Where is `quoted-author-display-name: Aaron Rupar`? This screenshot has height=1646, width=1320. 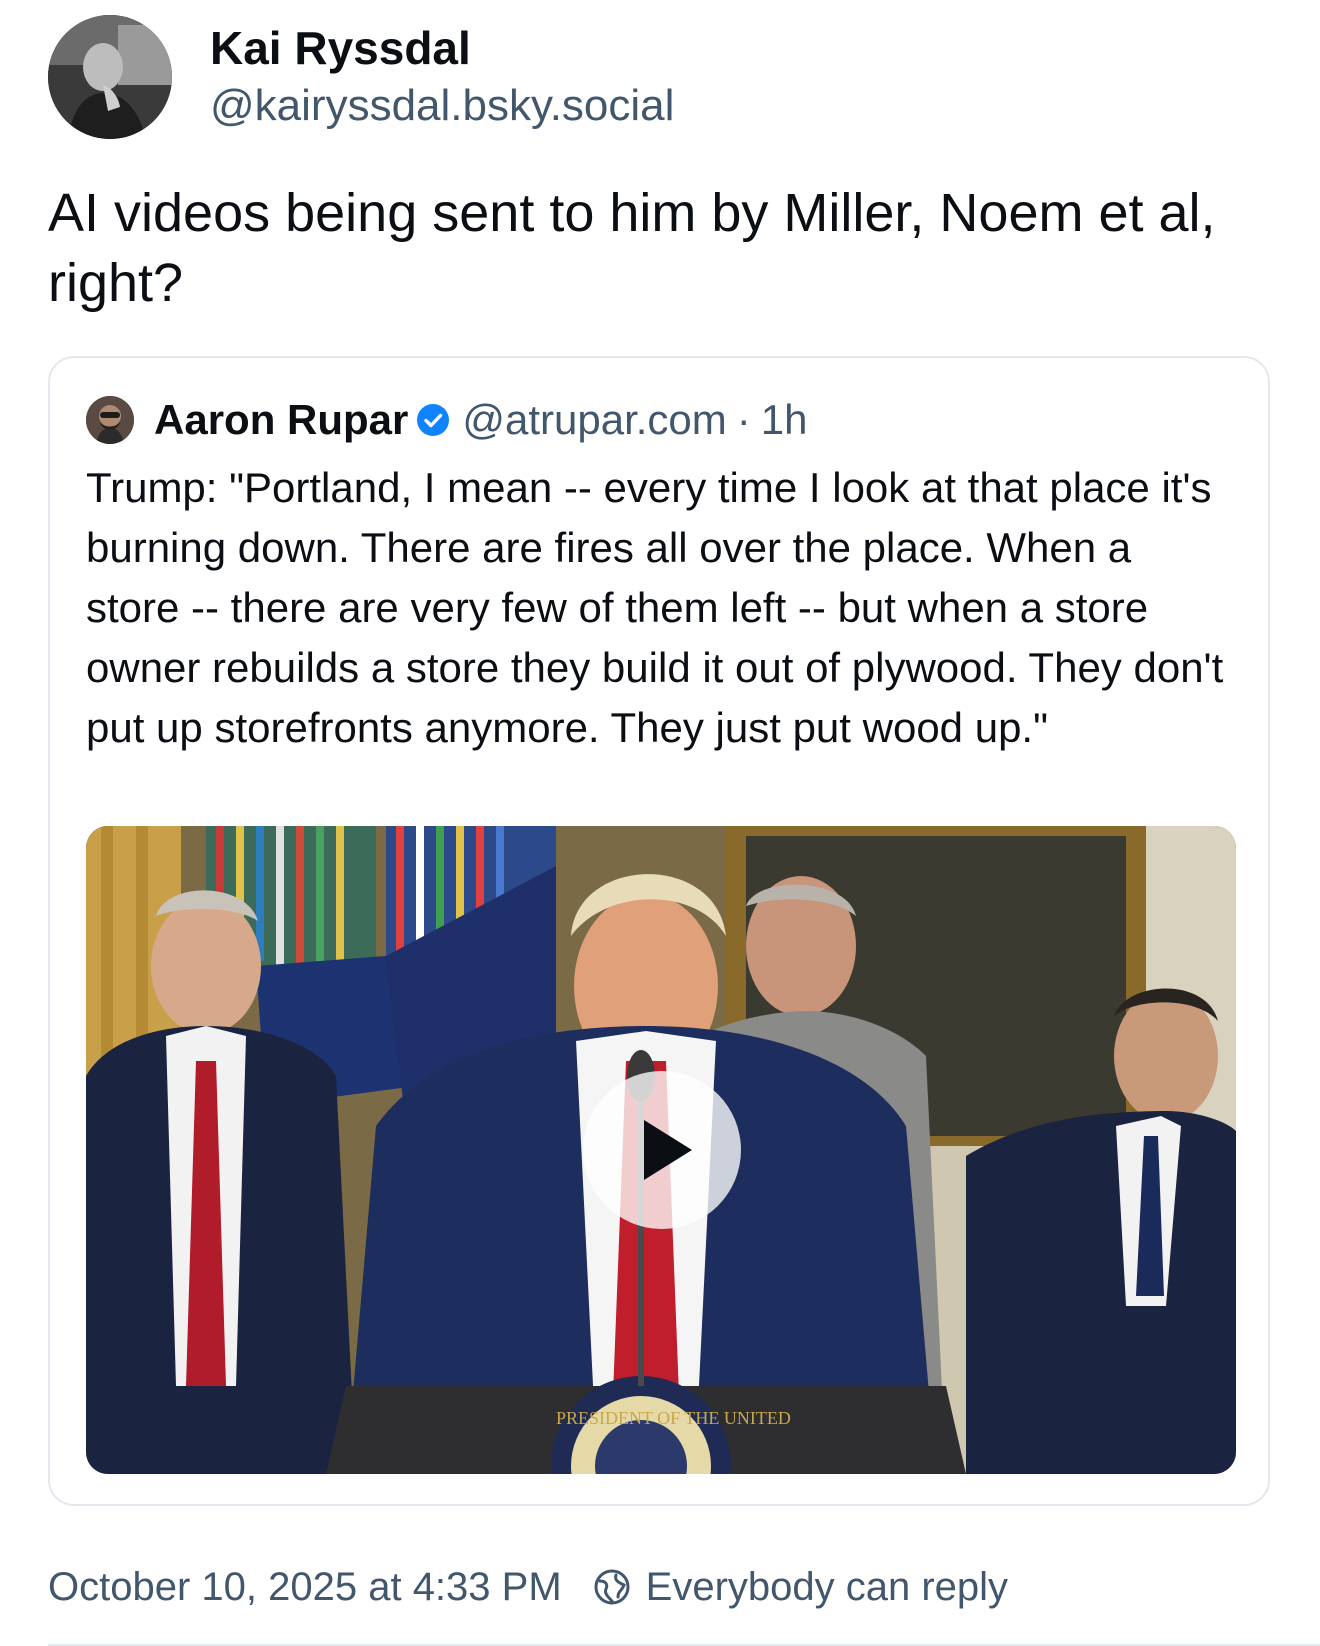
quoted-author-display-name: Aaron Rupar is located at coordinates (281, 420).